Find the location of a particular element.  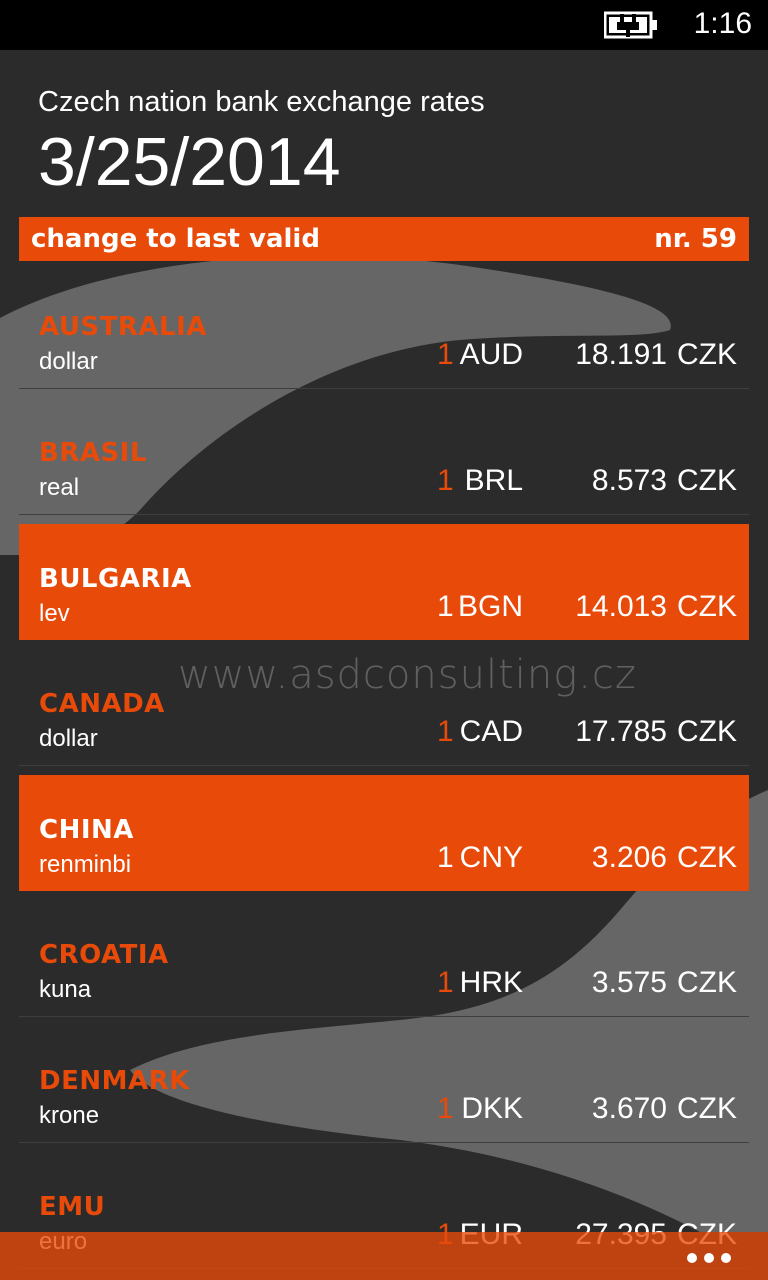

country-name: AUSTRALIA is located at coordinates (123, 327).